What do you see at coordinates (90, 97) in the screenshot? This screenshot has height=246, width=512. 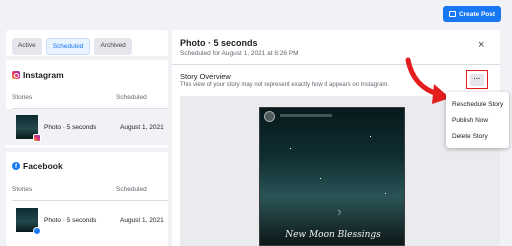 I see `instagram-table-header: Stories Scheduled` at bounding box center [90, 97].